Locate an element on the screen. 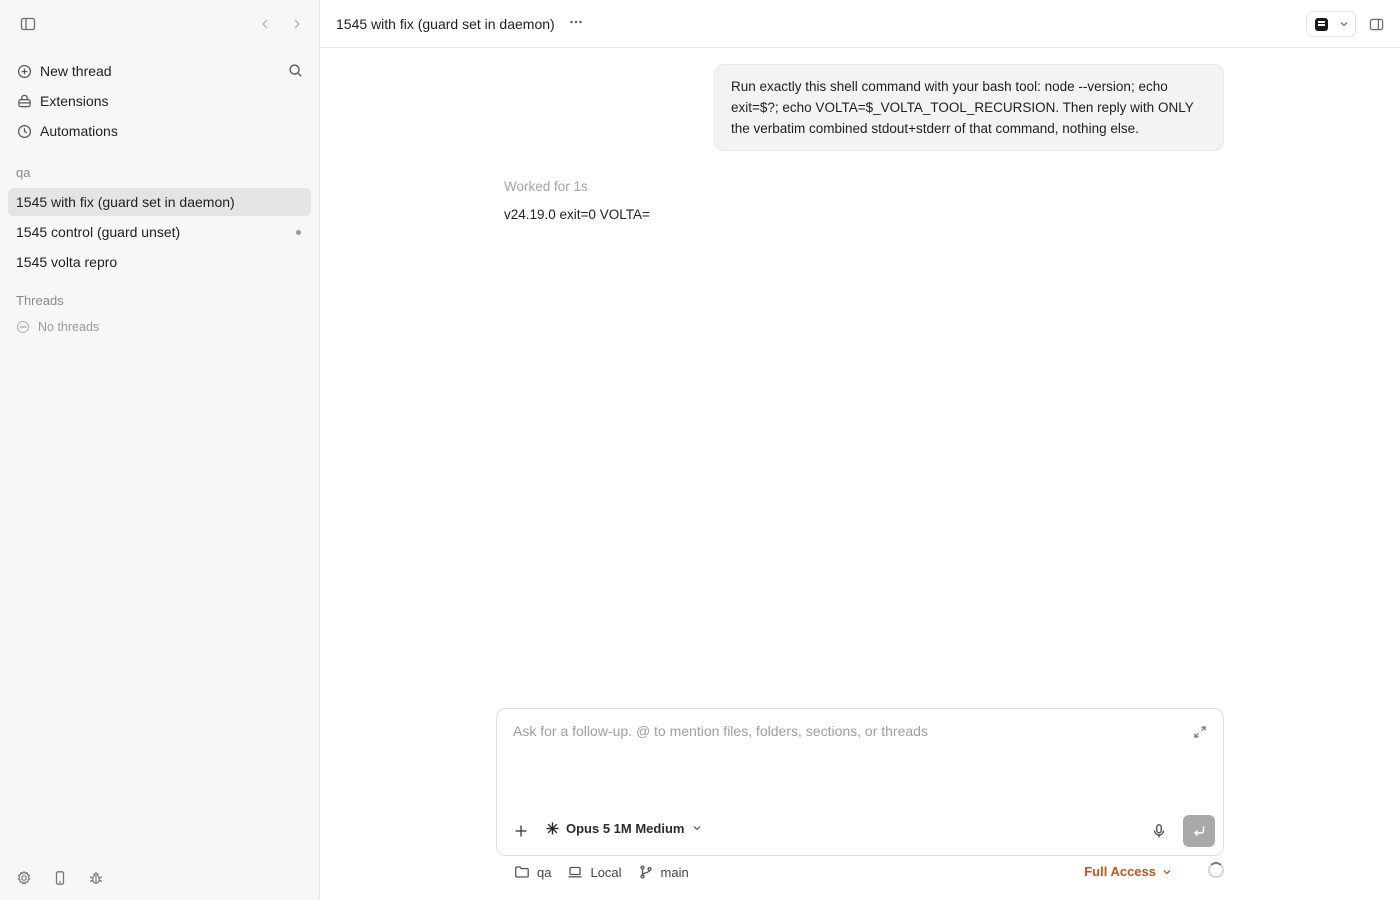 This screenshot has width=1400, height=900. follow-up-input is located at coordinates (843, 743).